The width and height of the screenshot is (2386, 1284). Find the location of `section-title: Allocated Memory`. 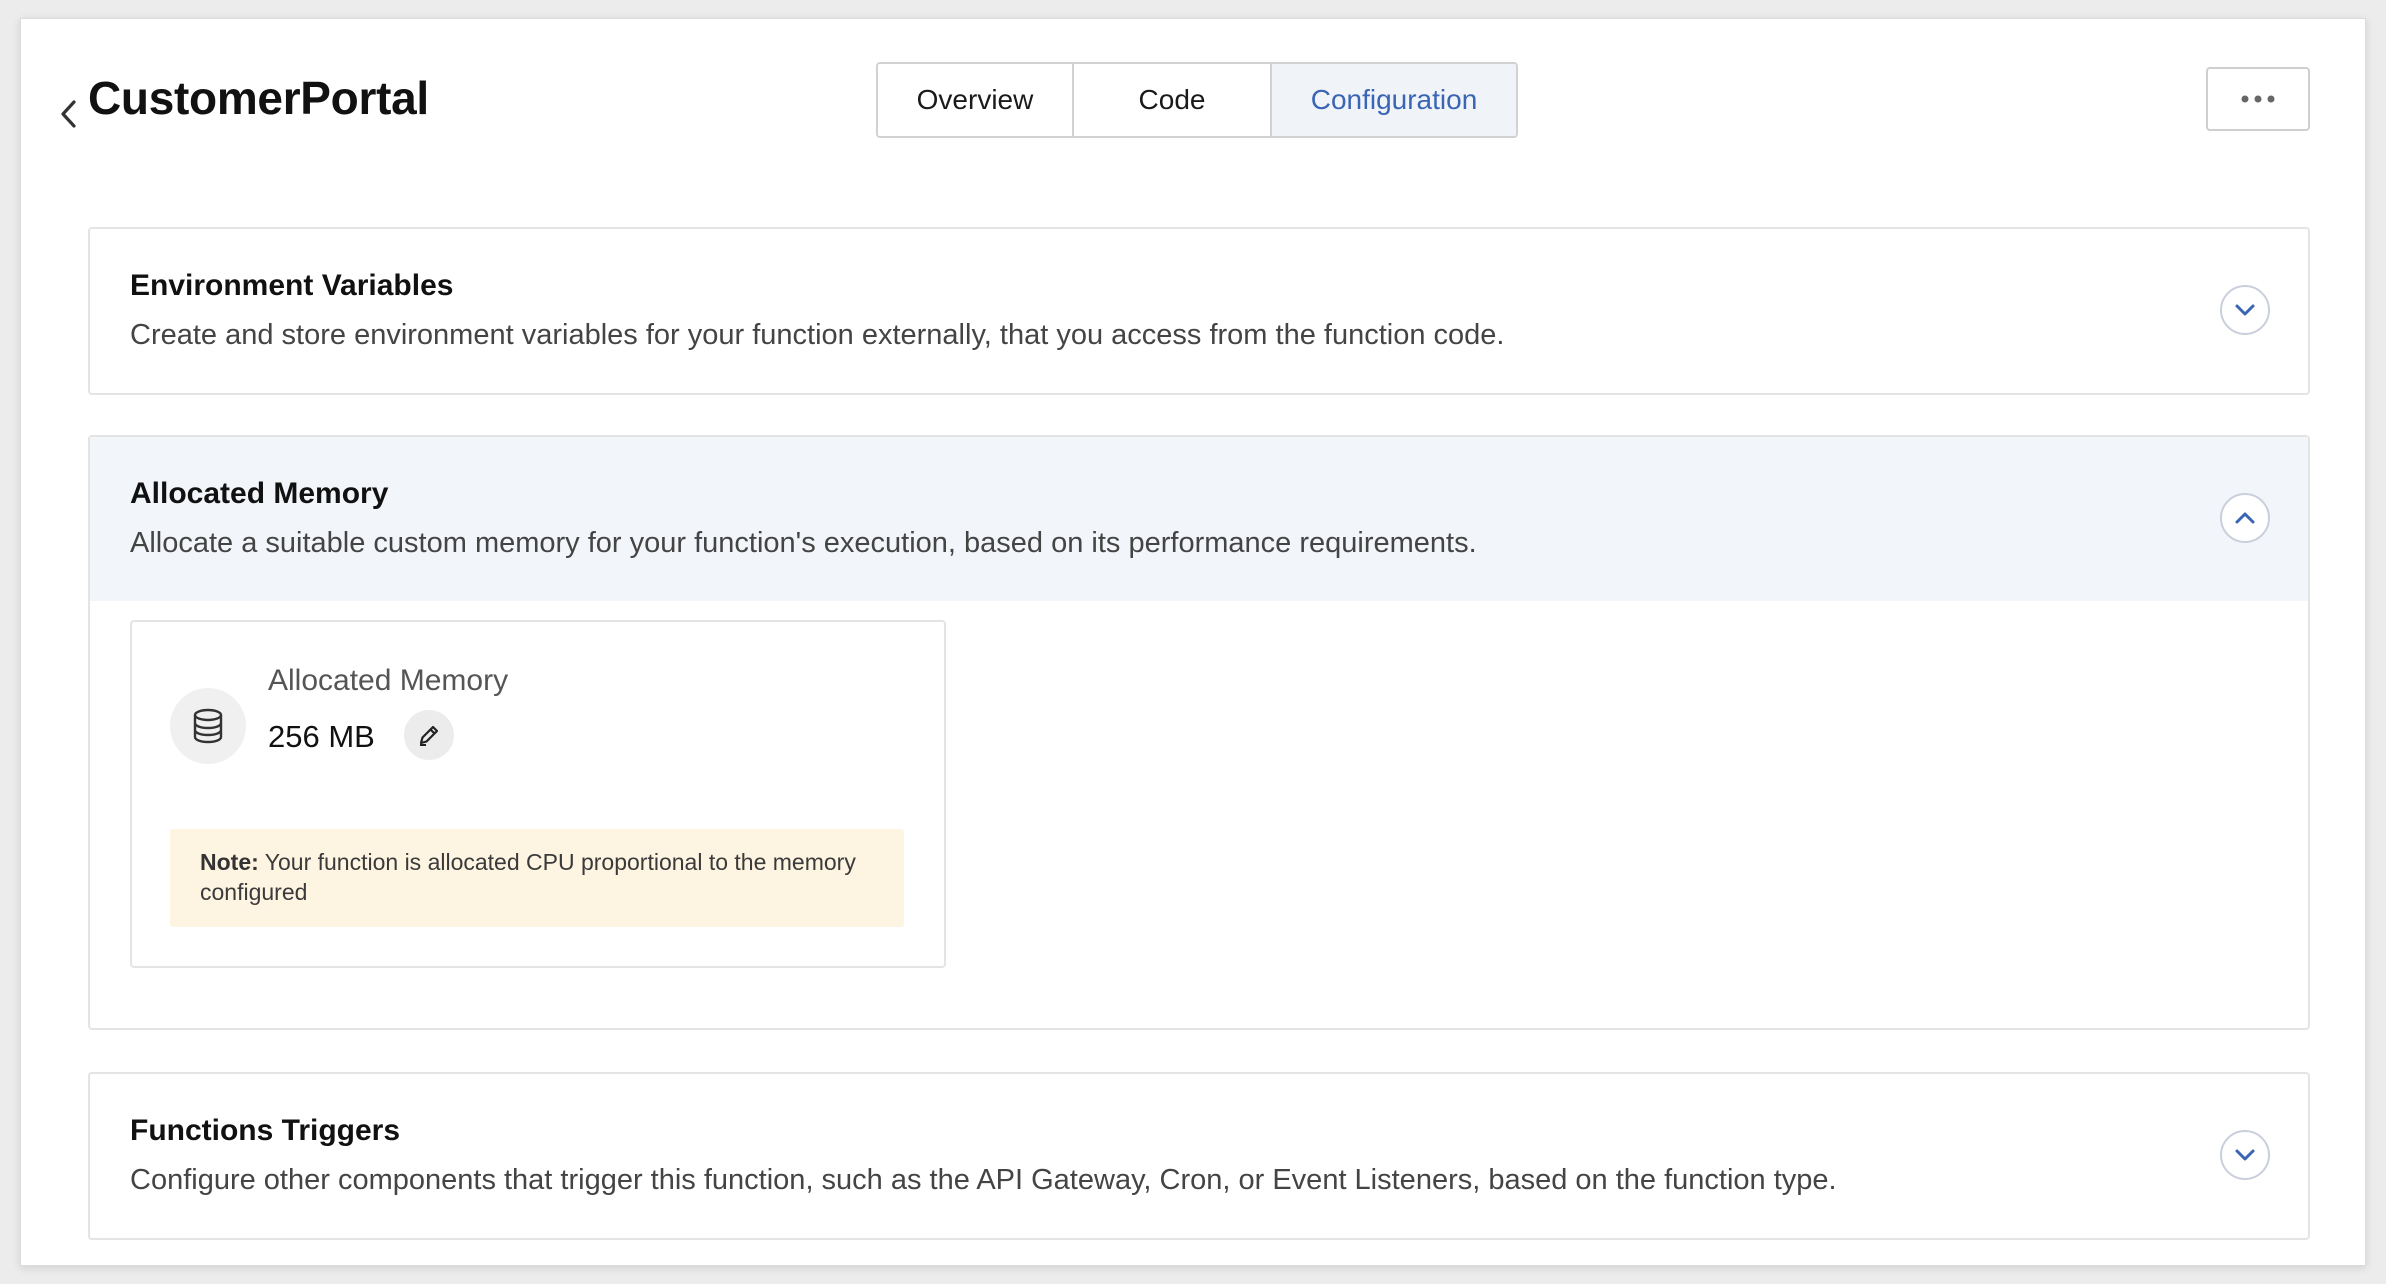

section-title: Allocated Memory is located at coordinates (259, 493).